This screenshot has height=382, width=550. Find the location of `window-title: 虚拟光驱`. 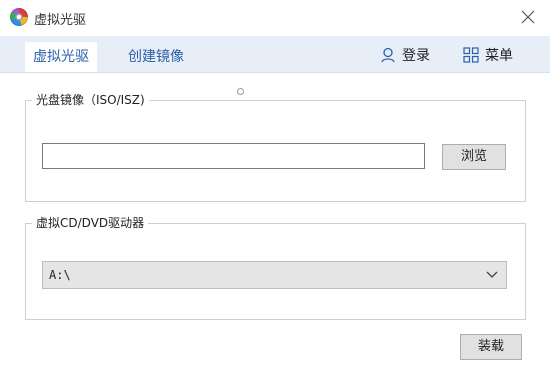

window-title: 虚拟光驱 is located at coordinates (60, 20).